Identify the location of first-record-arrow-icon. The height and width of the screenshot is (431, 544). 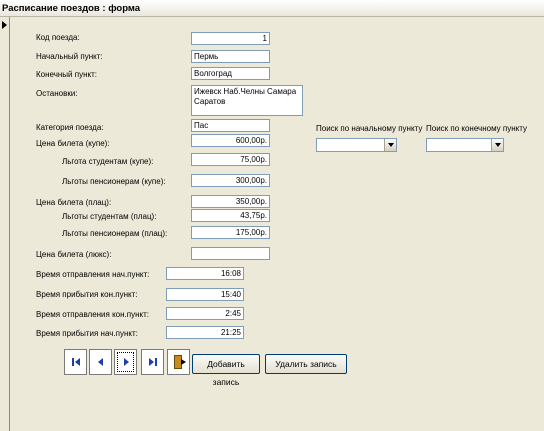
(77, 362).